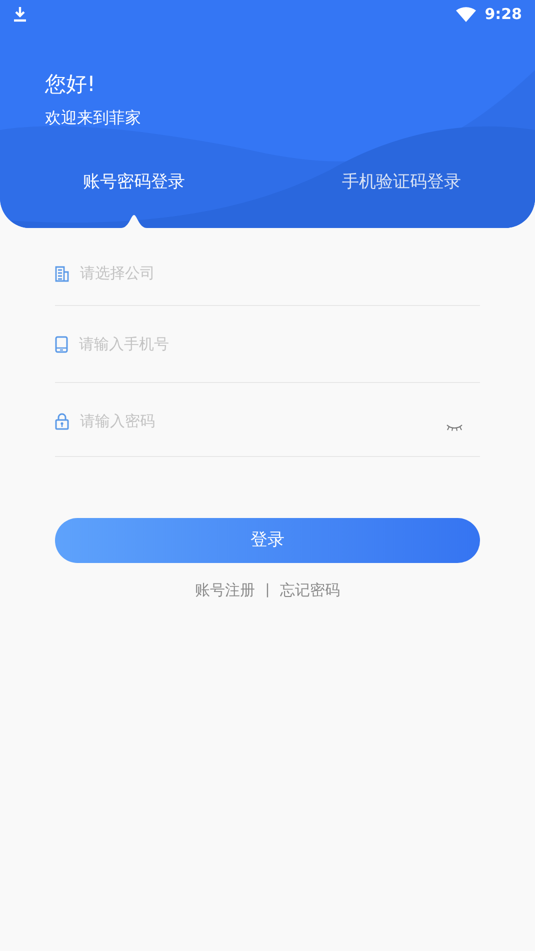  Describe the element at coordinates (133, 221) in the screenshot. I see `tab-indicator` at that location.